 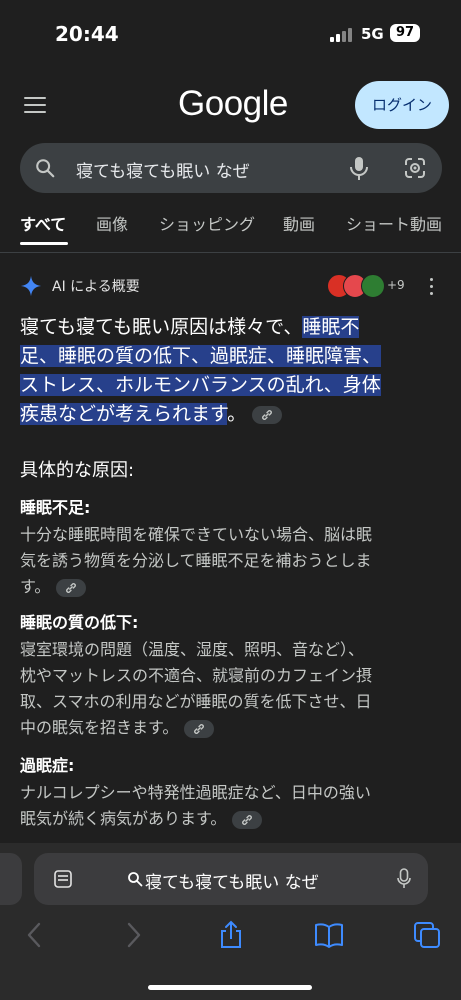 What do you see at coordinates (230, 987) in the screenshot?
I see `home-indicator` at bounding box center [230, 987].